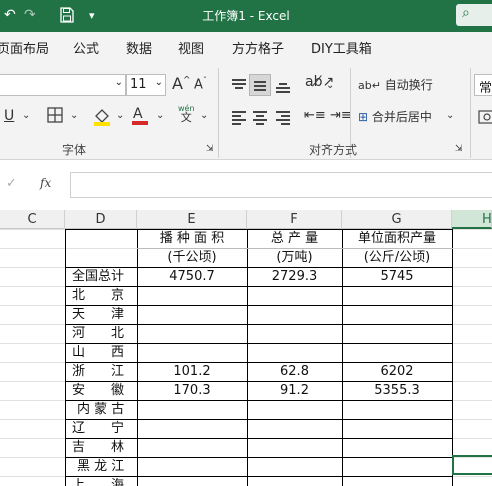  I want to click on region-cell: 安 徽, so click(104, 390).